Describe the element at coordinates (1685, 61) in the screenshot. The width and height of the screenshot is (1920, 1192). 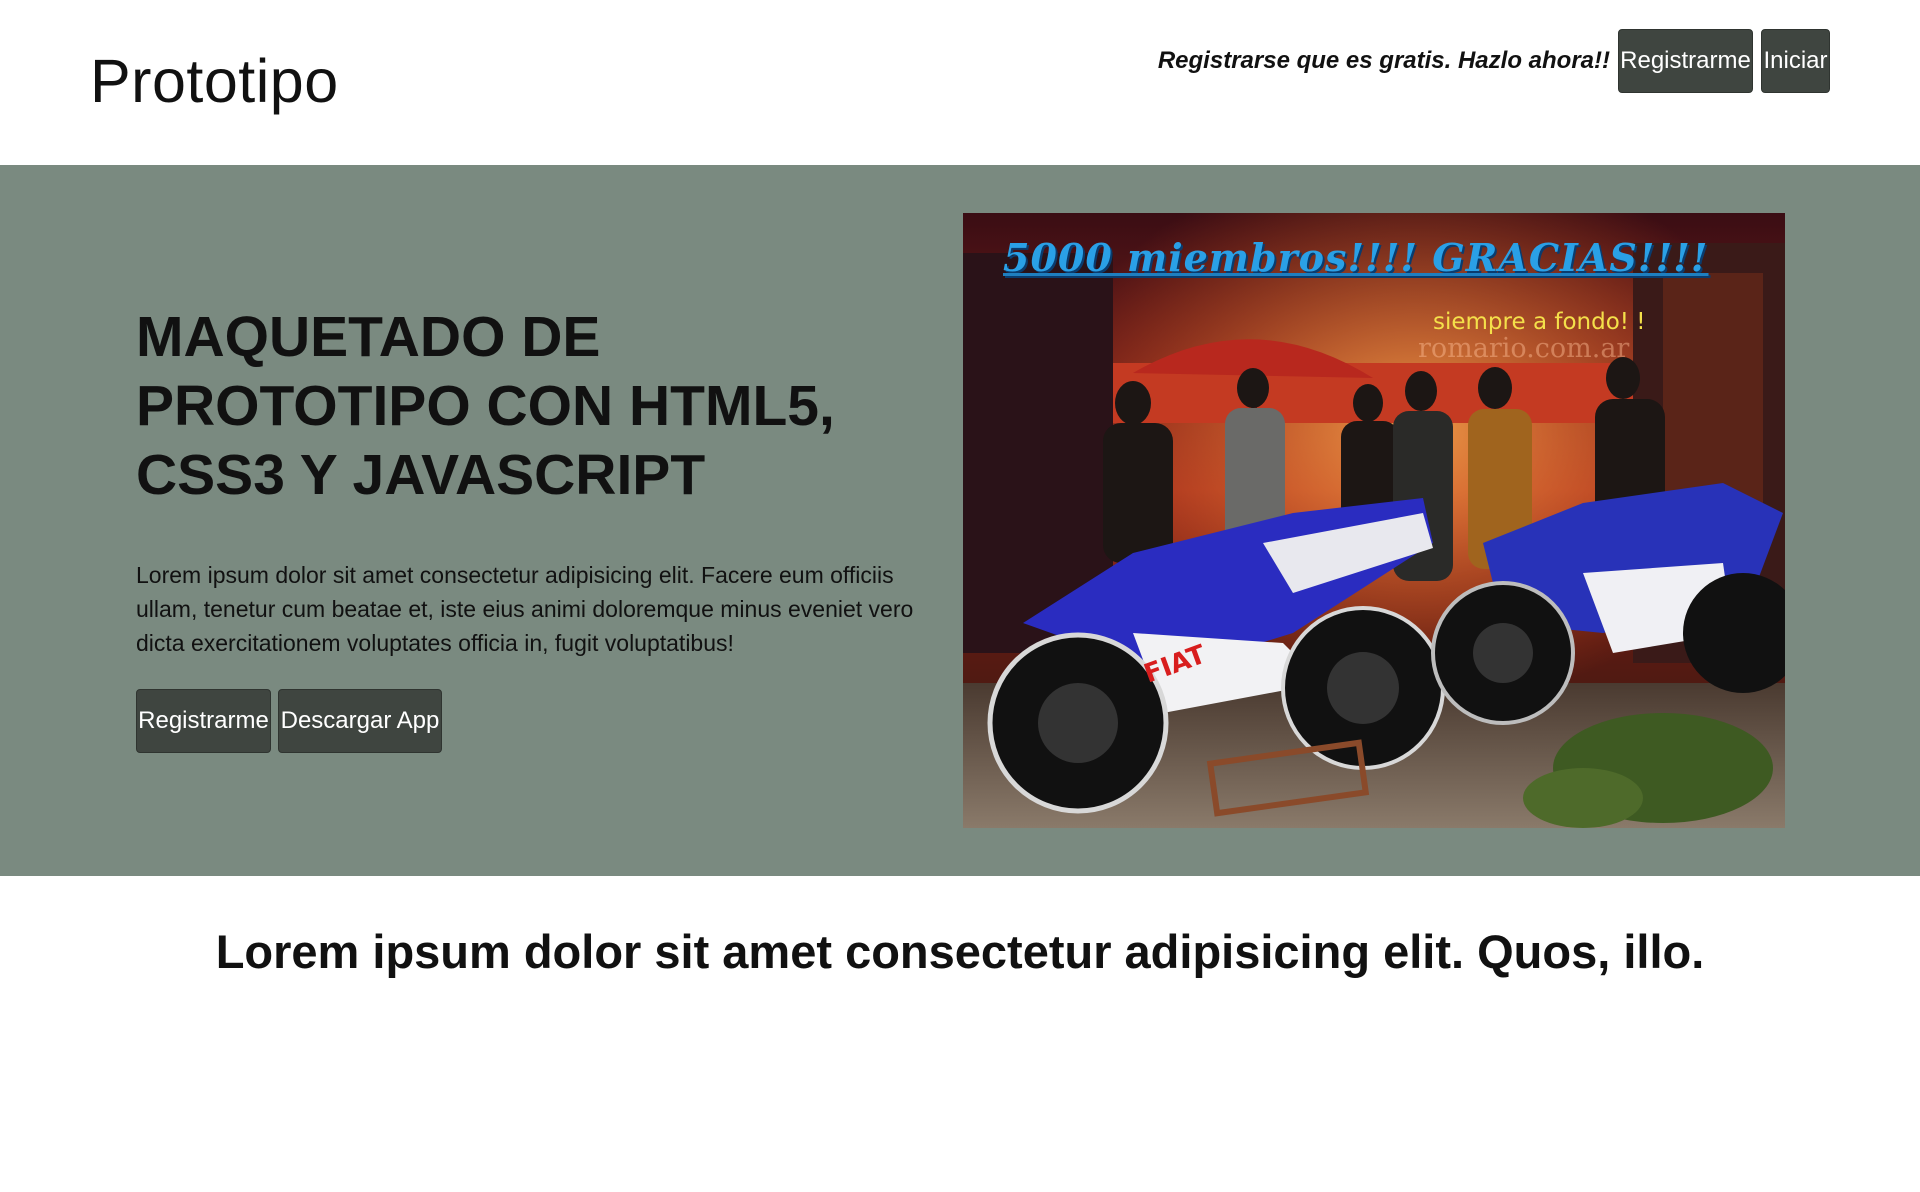
I see `header-register-button: Registrarme` at that location.